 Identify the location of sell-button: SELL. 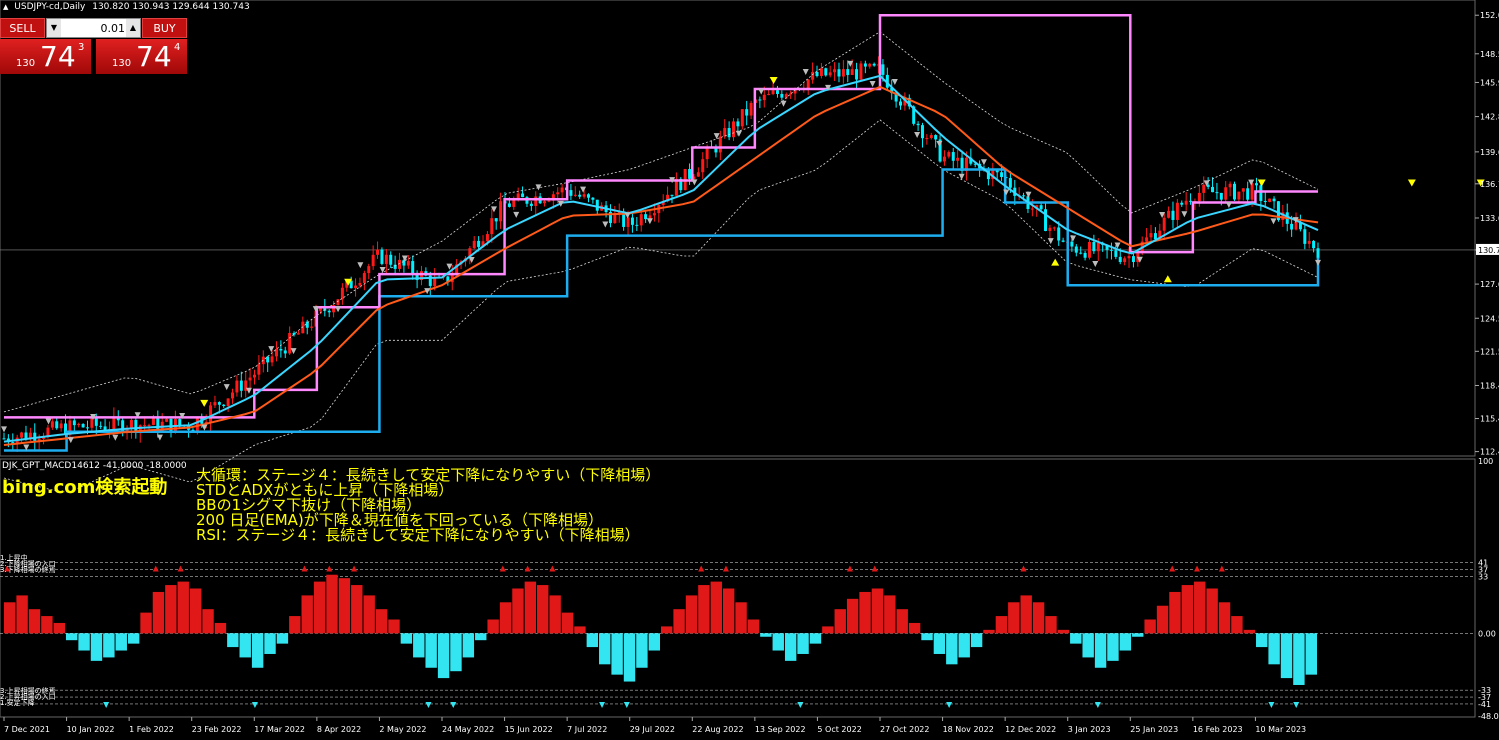
(22, 28).